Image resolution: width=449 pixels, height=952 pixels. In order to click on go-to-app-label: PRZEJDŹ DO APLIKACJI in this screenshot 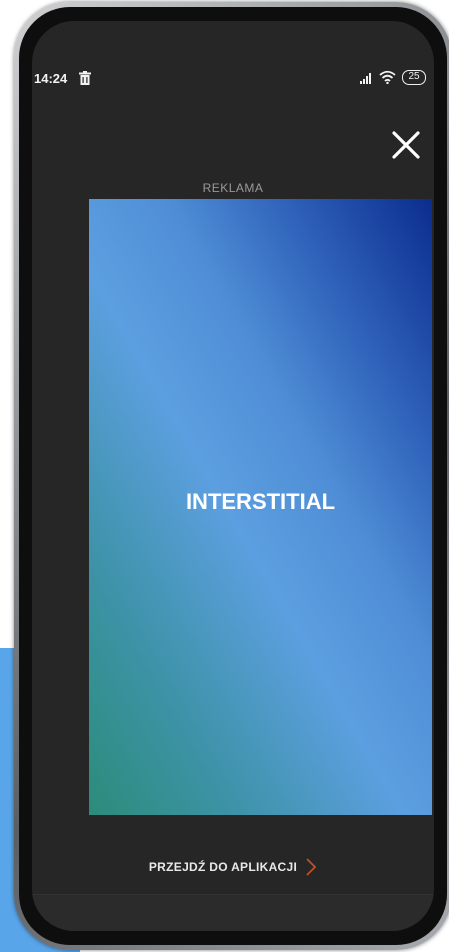, I will do `click(223, 867)`.